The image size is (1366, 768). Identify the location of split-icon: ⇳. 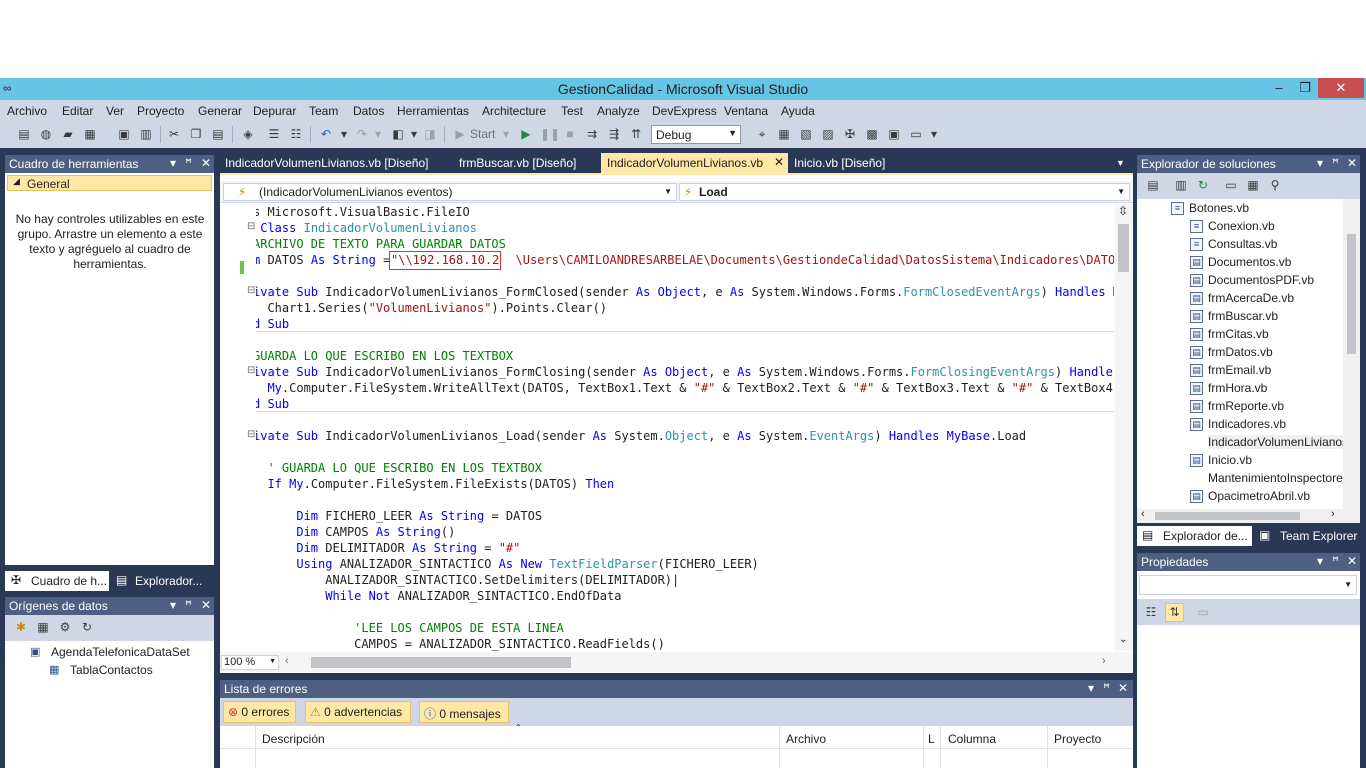
(1123, 211).